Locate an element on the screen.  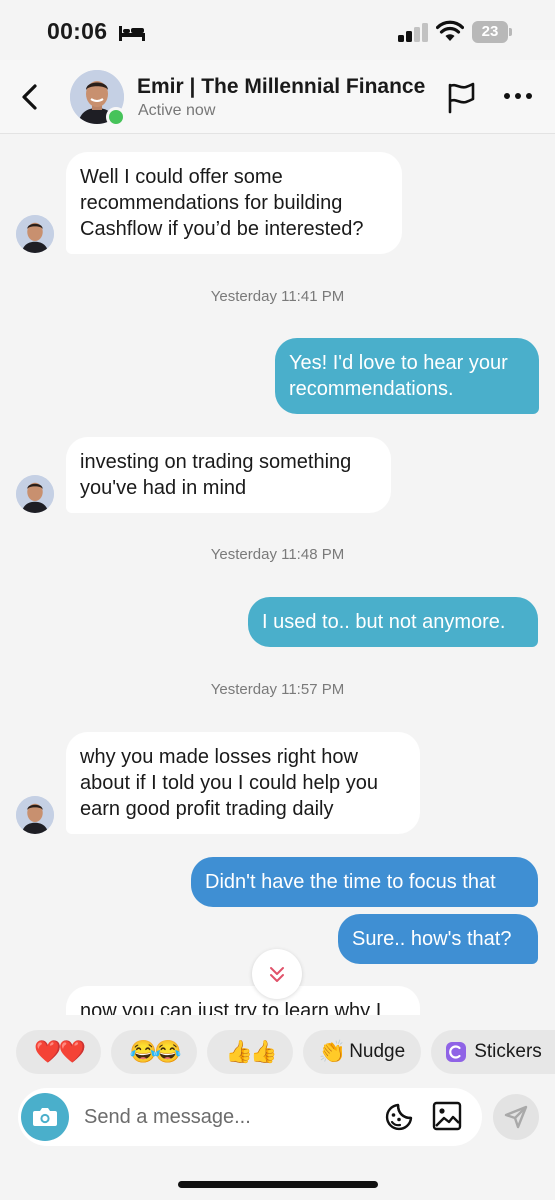
battery-level: 23 is located at coordinates (490, 31).